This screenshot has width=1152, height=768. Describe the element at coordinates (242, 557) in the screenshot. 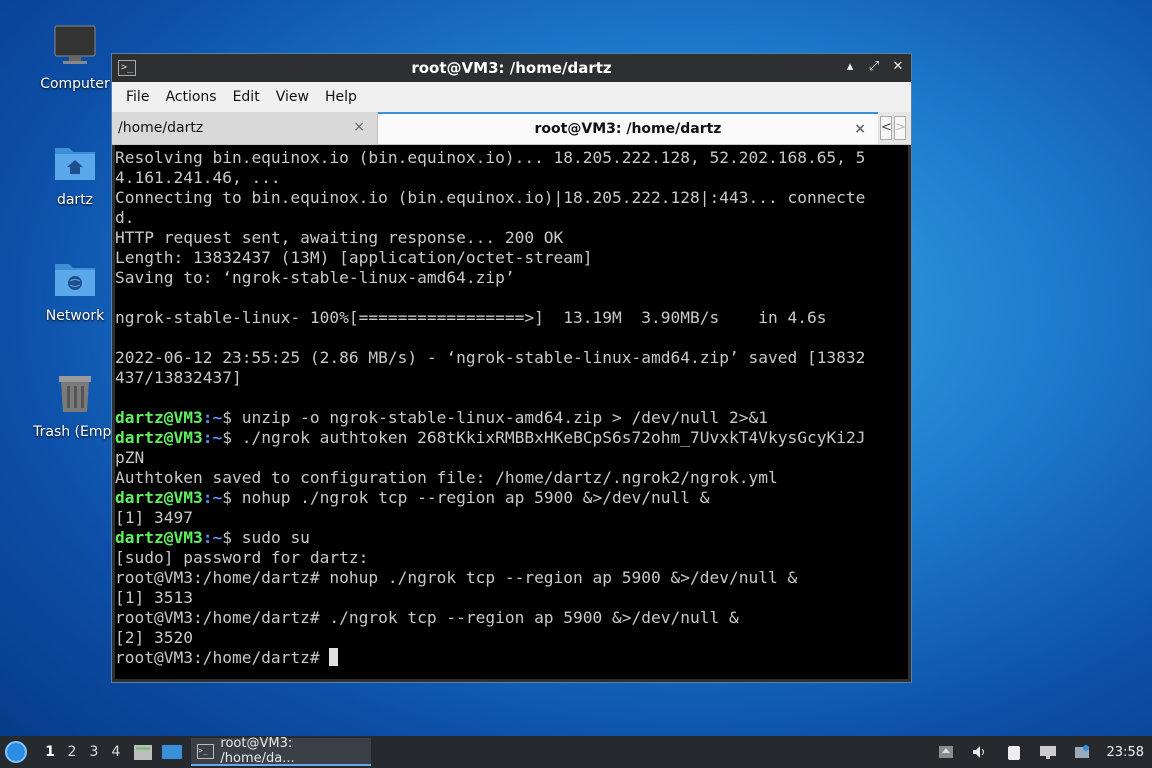

I see `terminal-text: [sudo] password for dartz:` at that location.